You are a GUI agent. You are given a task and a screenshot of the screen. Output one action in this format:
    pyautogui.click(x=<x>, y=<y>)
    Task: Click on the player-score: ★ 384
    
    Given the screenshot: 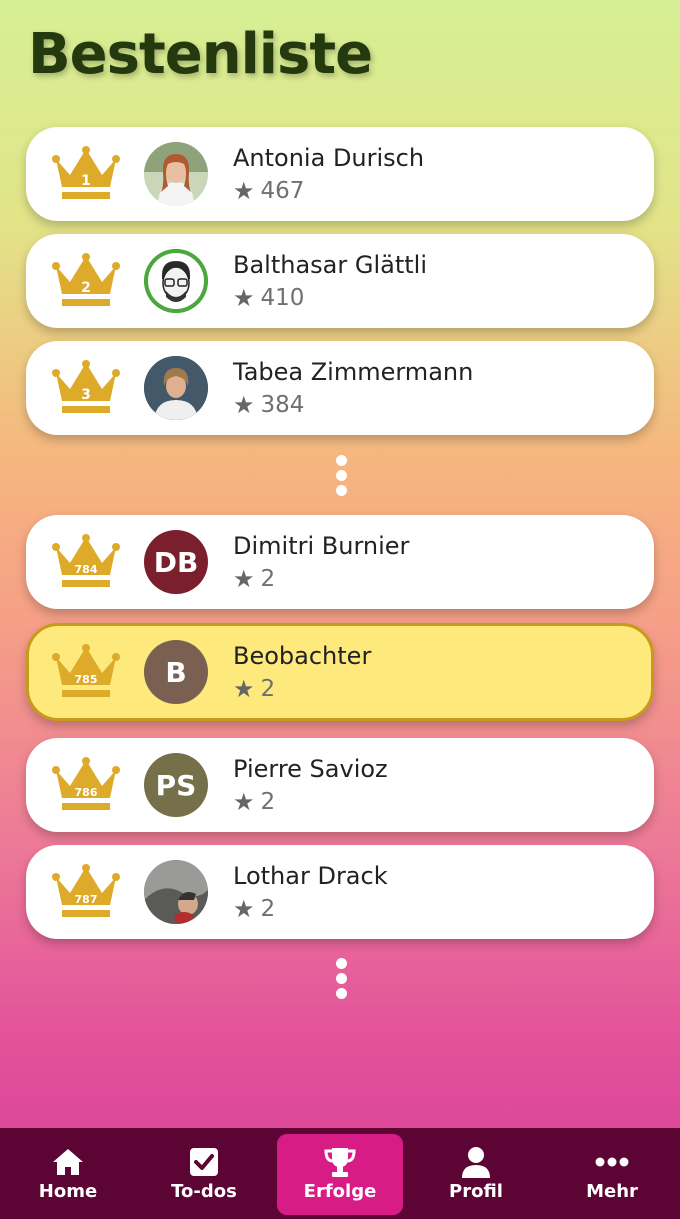 What is the action you would take?
    pyautogui.click(x=269, y=405)
    